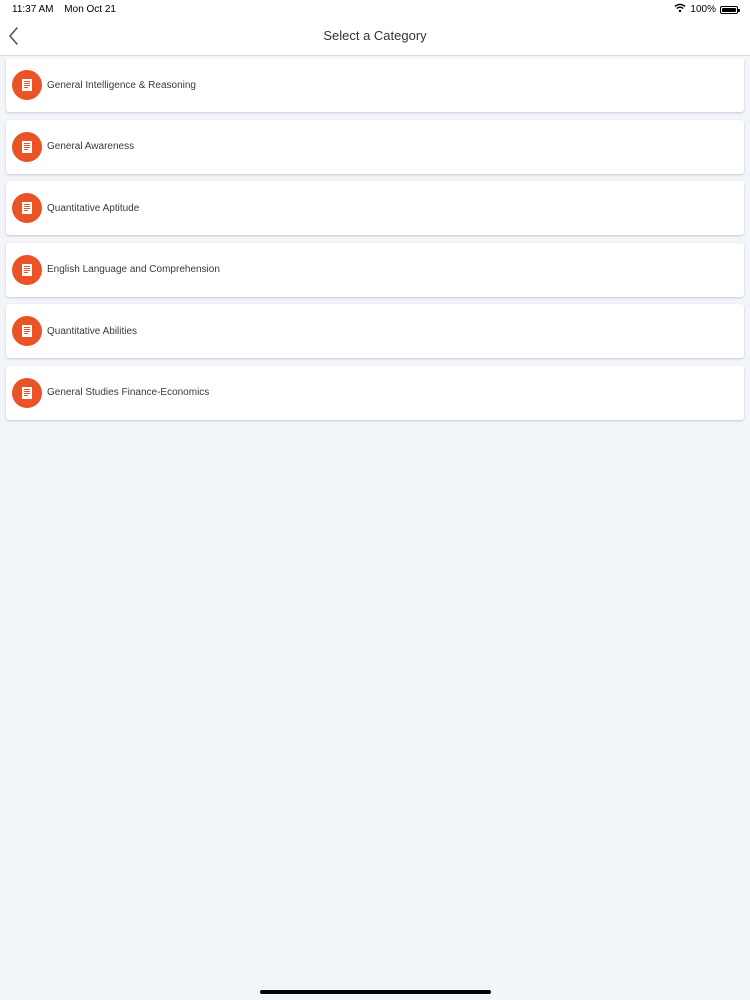 The height and width of the screenshot is (1000, 750). I want to click on status-bar: 11:37 AM Mon Oct 21 100%, so click(375, 9).